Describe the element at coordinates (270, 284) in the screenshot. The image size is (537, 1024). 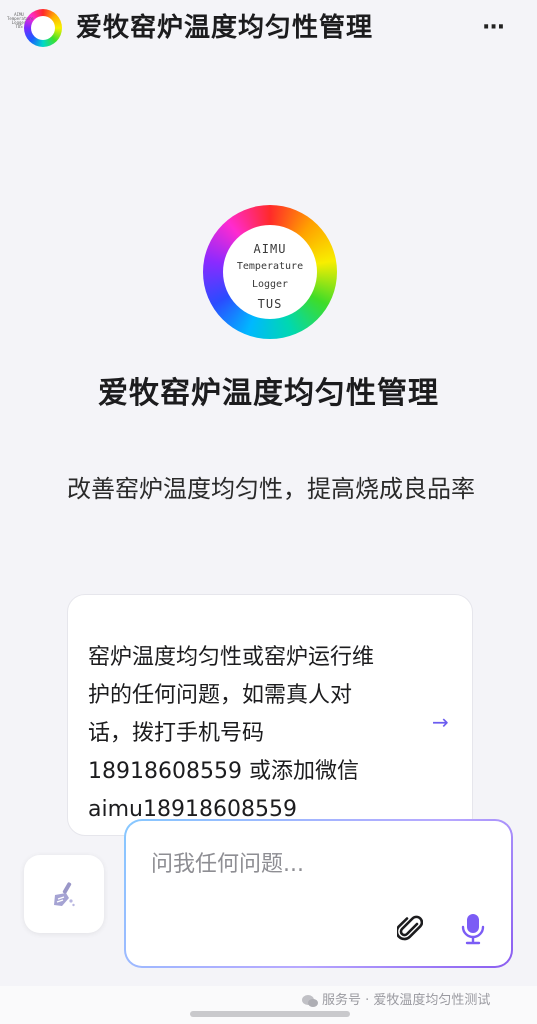
I see `logo-text-line: Logger` at that location.